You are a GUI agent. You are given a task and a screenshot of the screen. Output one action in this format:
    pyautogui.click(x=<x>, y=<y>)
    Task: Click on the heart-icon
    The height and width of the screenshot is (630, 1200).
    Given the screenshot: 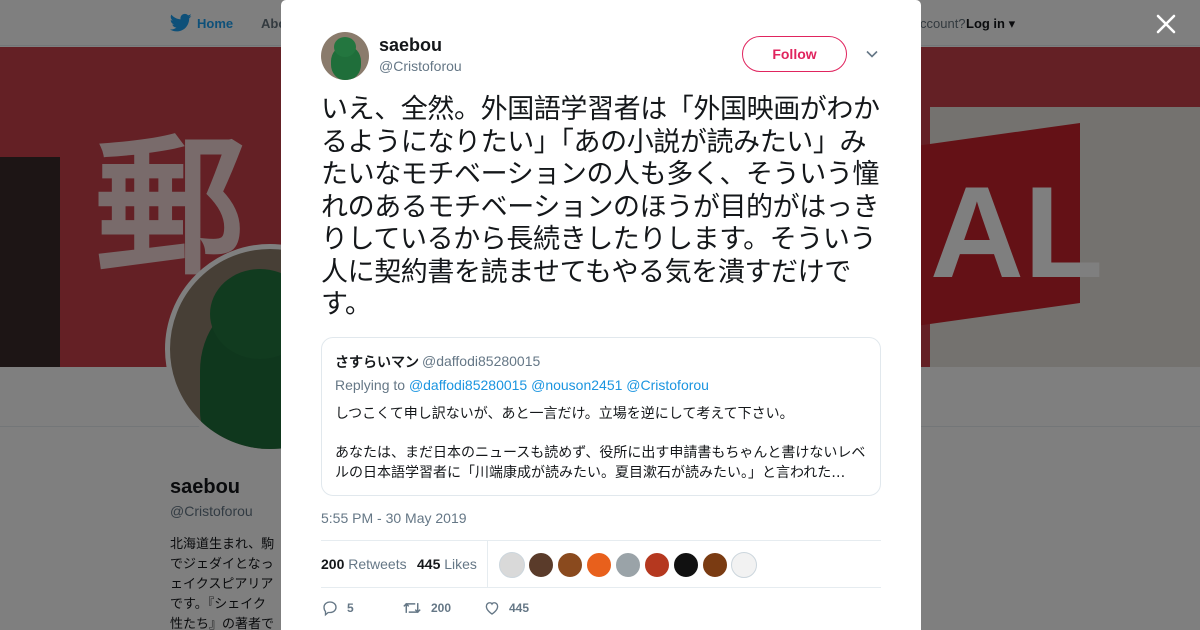 What is the action you would take?
    pyautogui.click(x=492, y=608)
    